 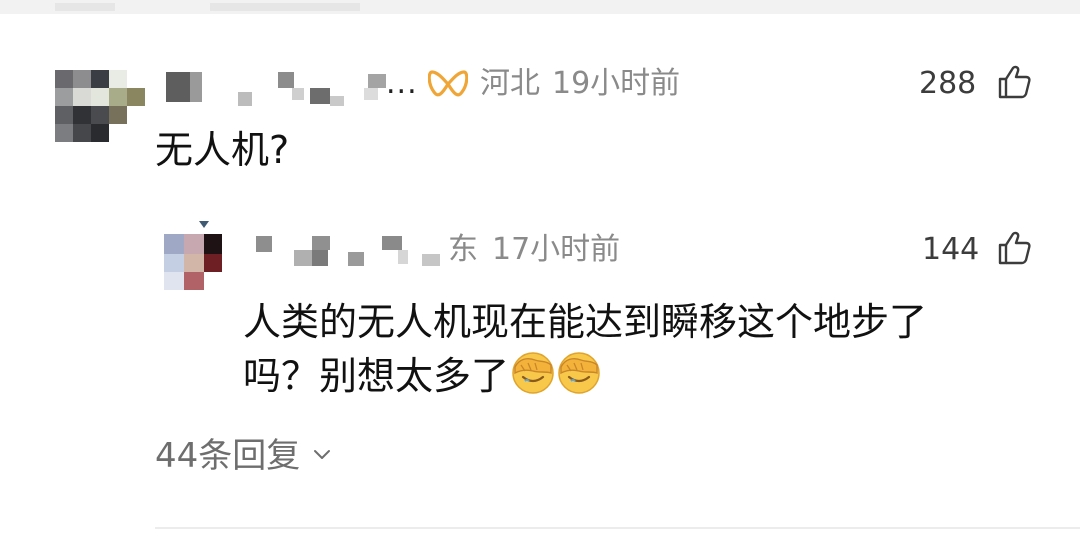 I want to click on reply-like-count: 144, so click(x=951, y=249).